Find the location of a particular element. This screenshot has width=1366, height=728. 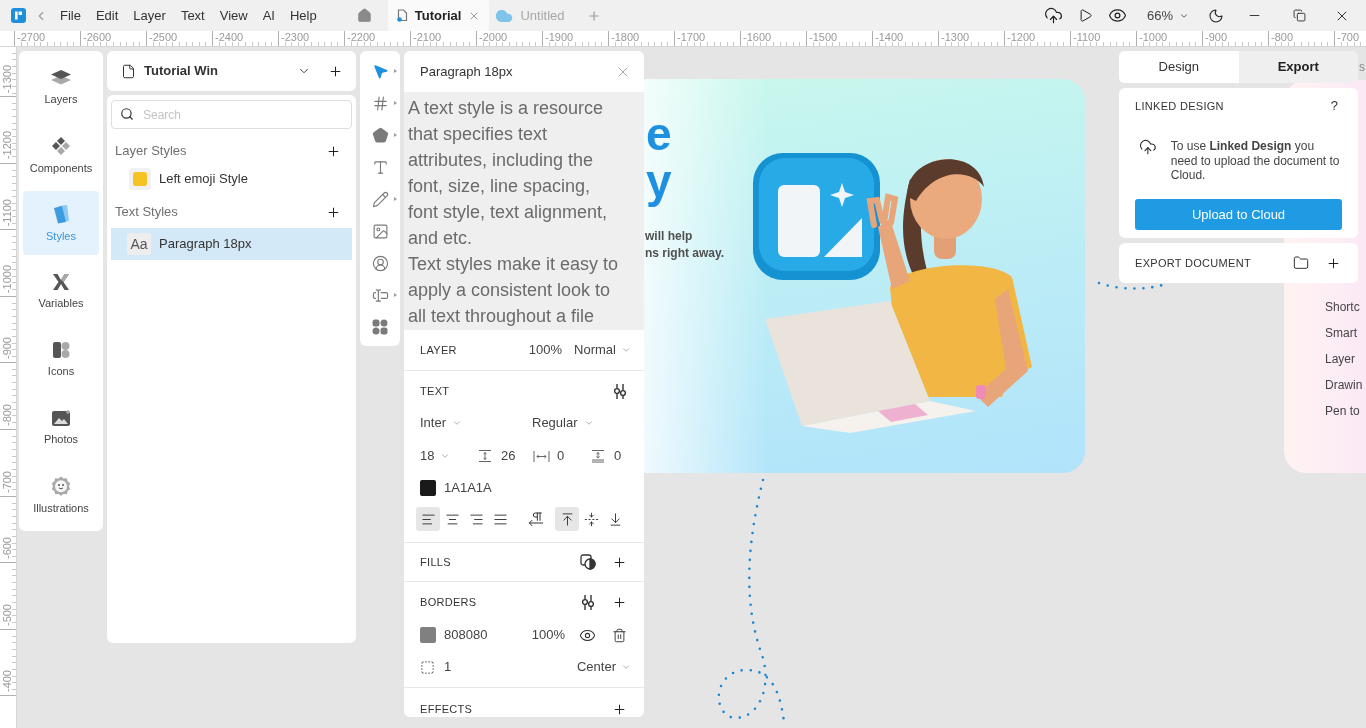

ruler-label: -1200 is located at coordinates (7, 145).